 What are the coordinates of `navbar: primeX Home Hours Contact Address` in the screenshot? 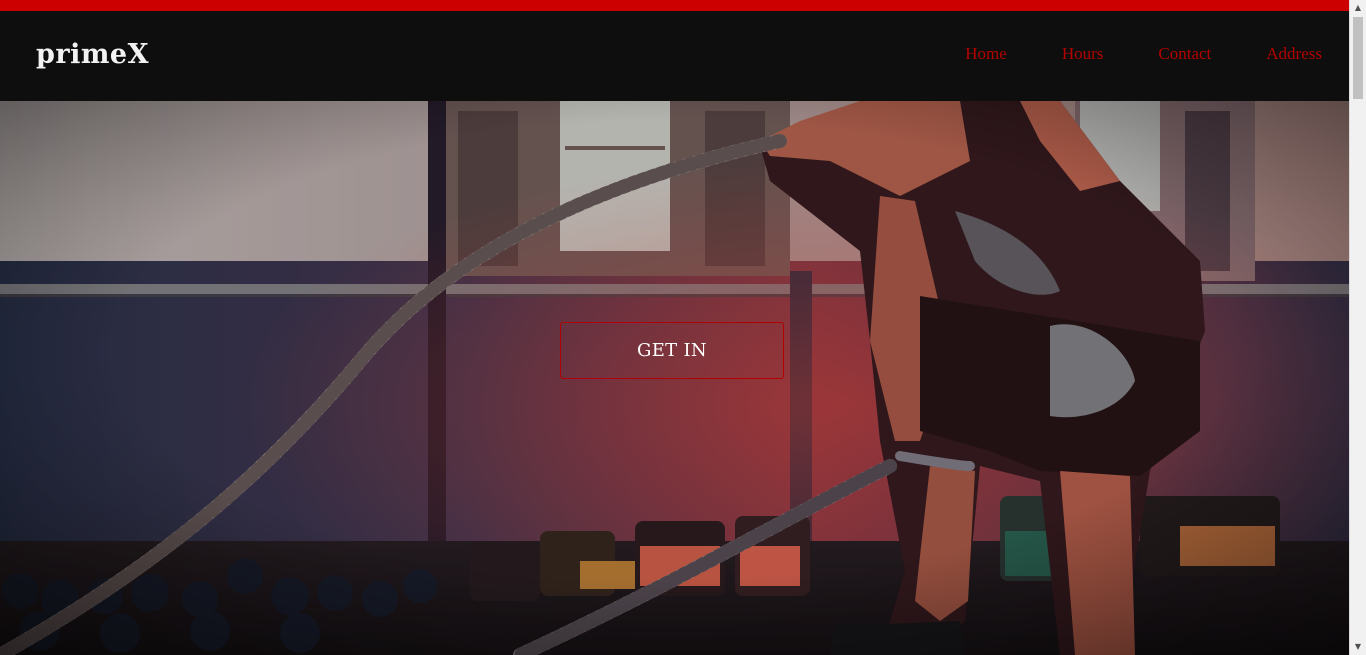 It's located at (674, 56).